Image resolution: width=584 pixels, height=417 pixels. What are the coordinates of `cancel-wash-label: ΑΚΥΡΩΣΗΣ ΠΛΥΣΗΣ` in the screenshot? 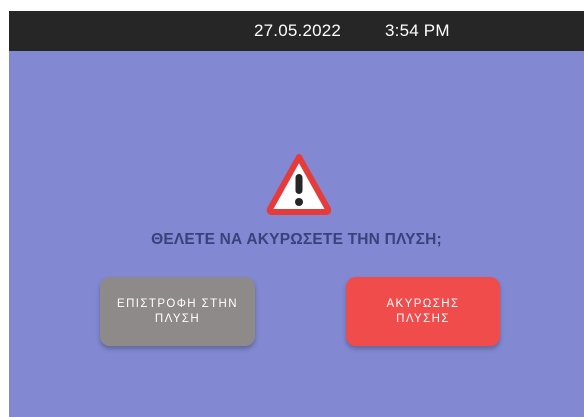 It's located at (423, 311).